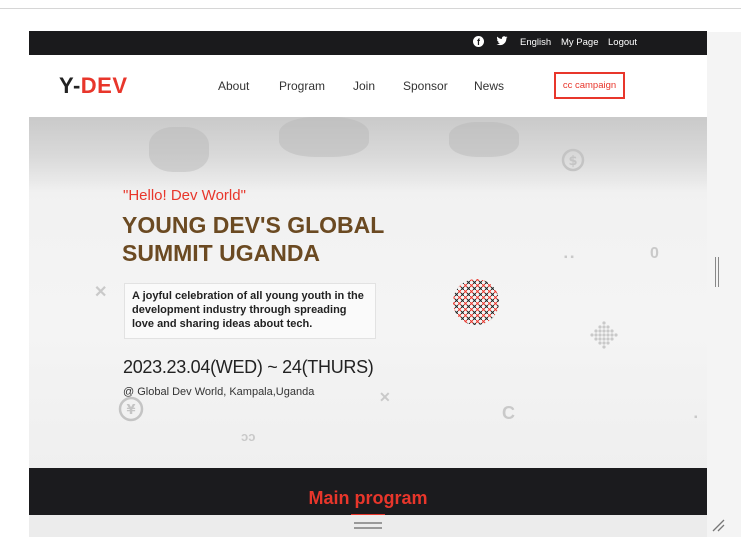 The width and height of the screenshot is (741, 537). What do you see at coordinates (219, 392) in the screenshot?
I see `event-venue: @ Global Dev World, Kampala,Uganda` at bounding box center [219, 392].